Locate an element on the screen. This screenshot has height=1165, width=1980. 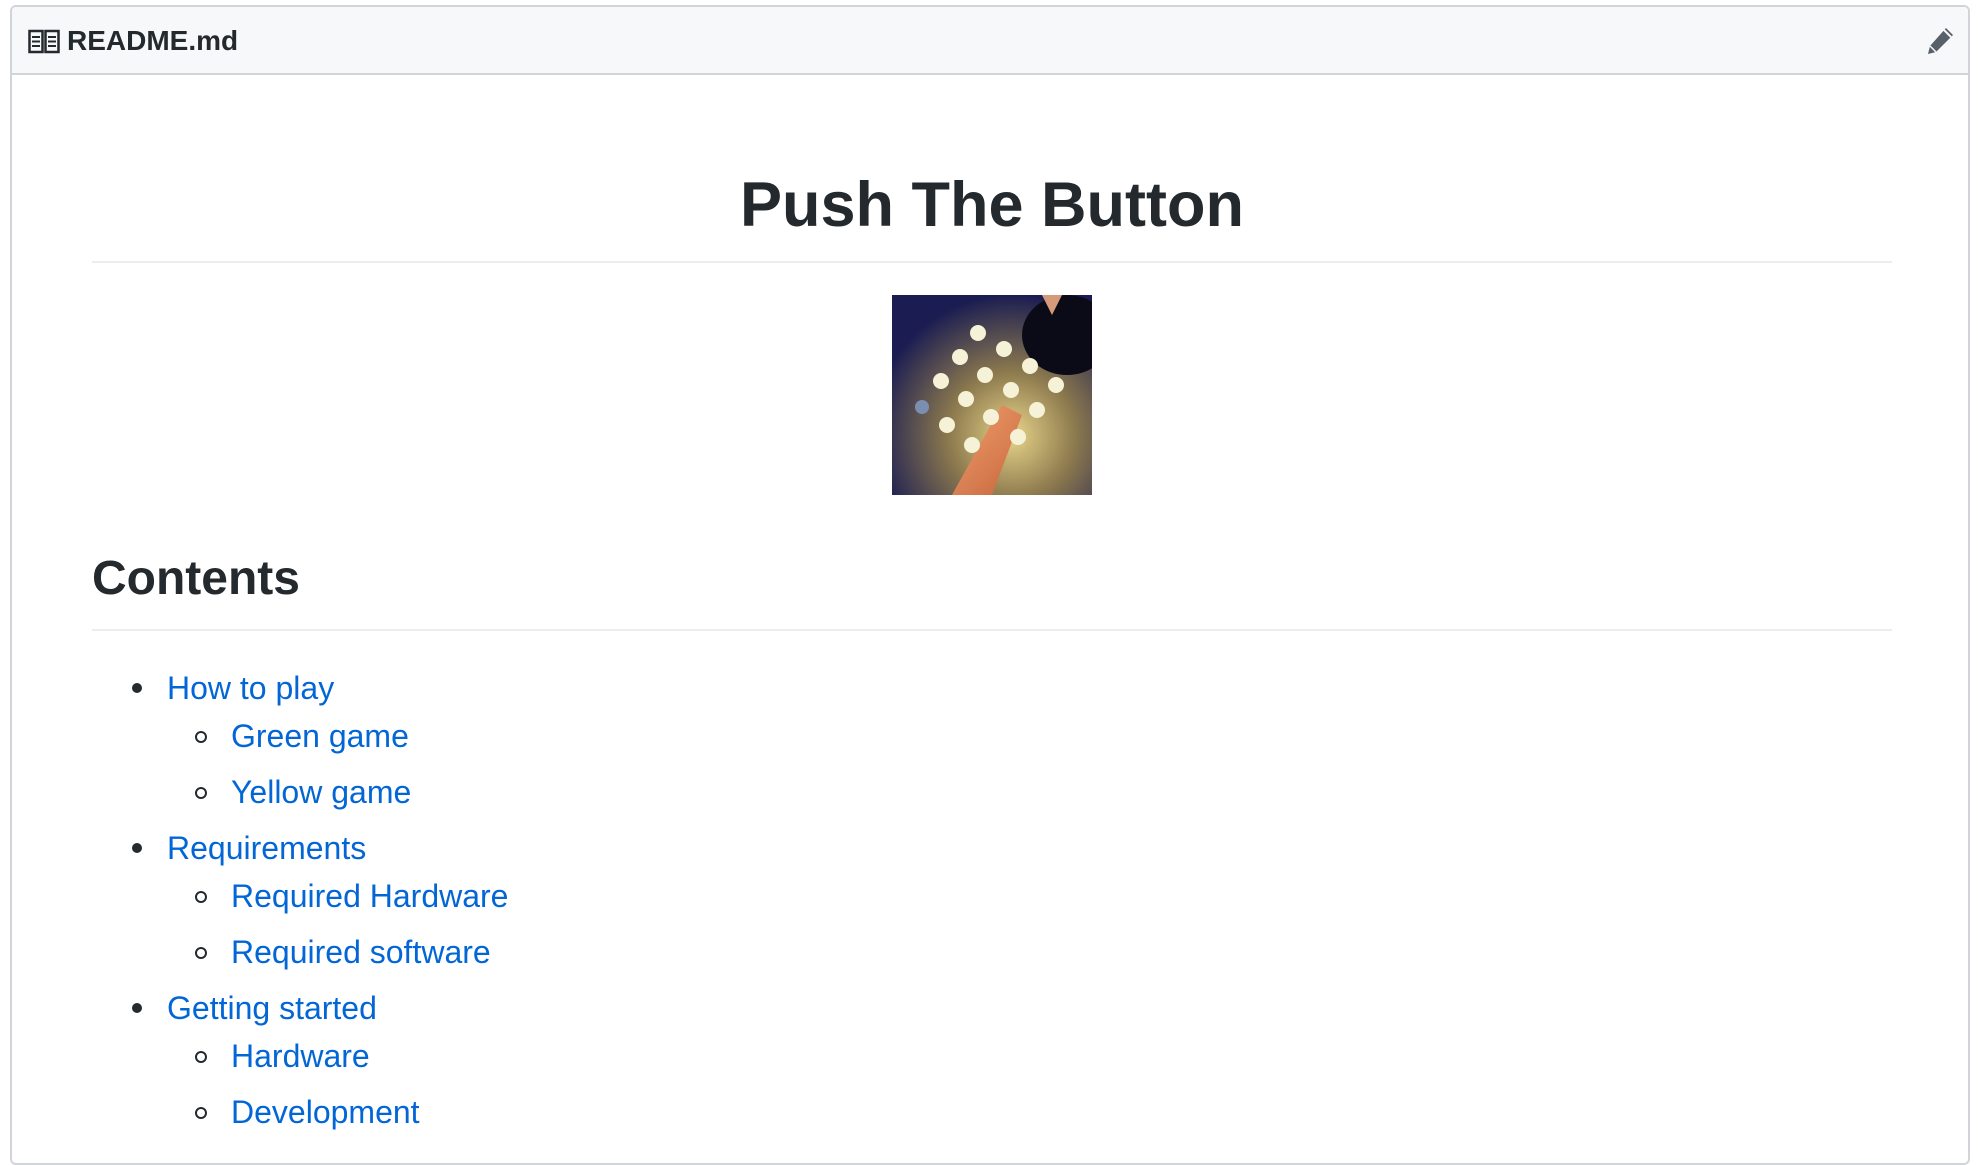
toc-link-development: Development is located at coordinates (325, 1112).